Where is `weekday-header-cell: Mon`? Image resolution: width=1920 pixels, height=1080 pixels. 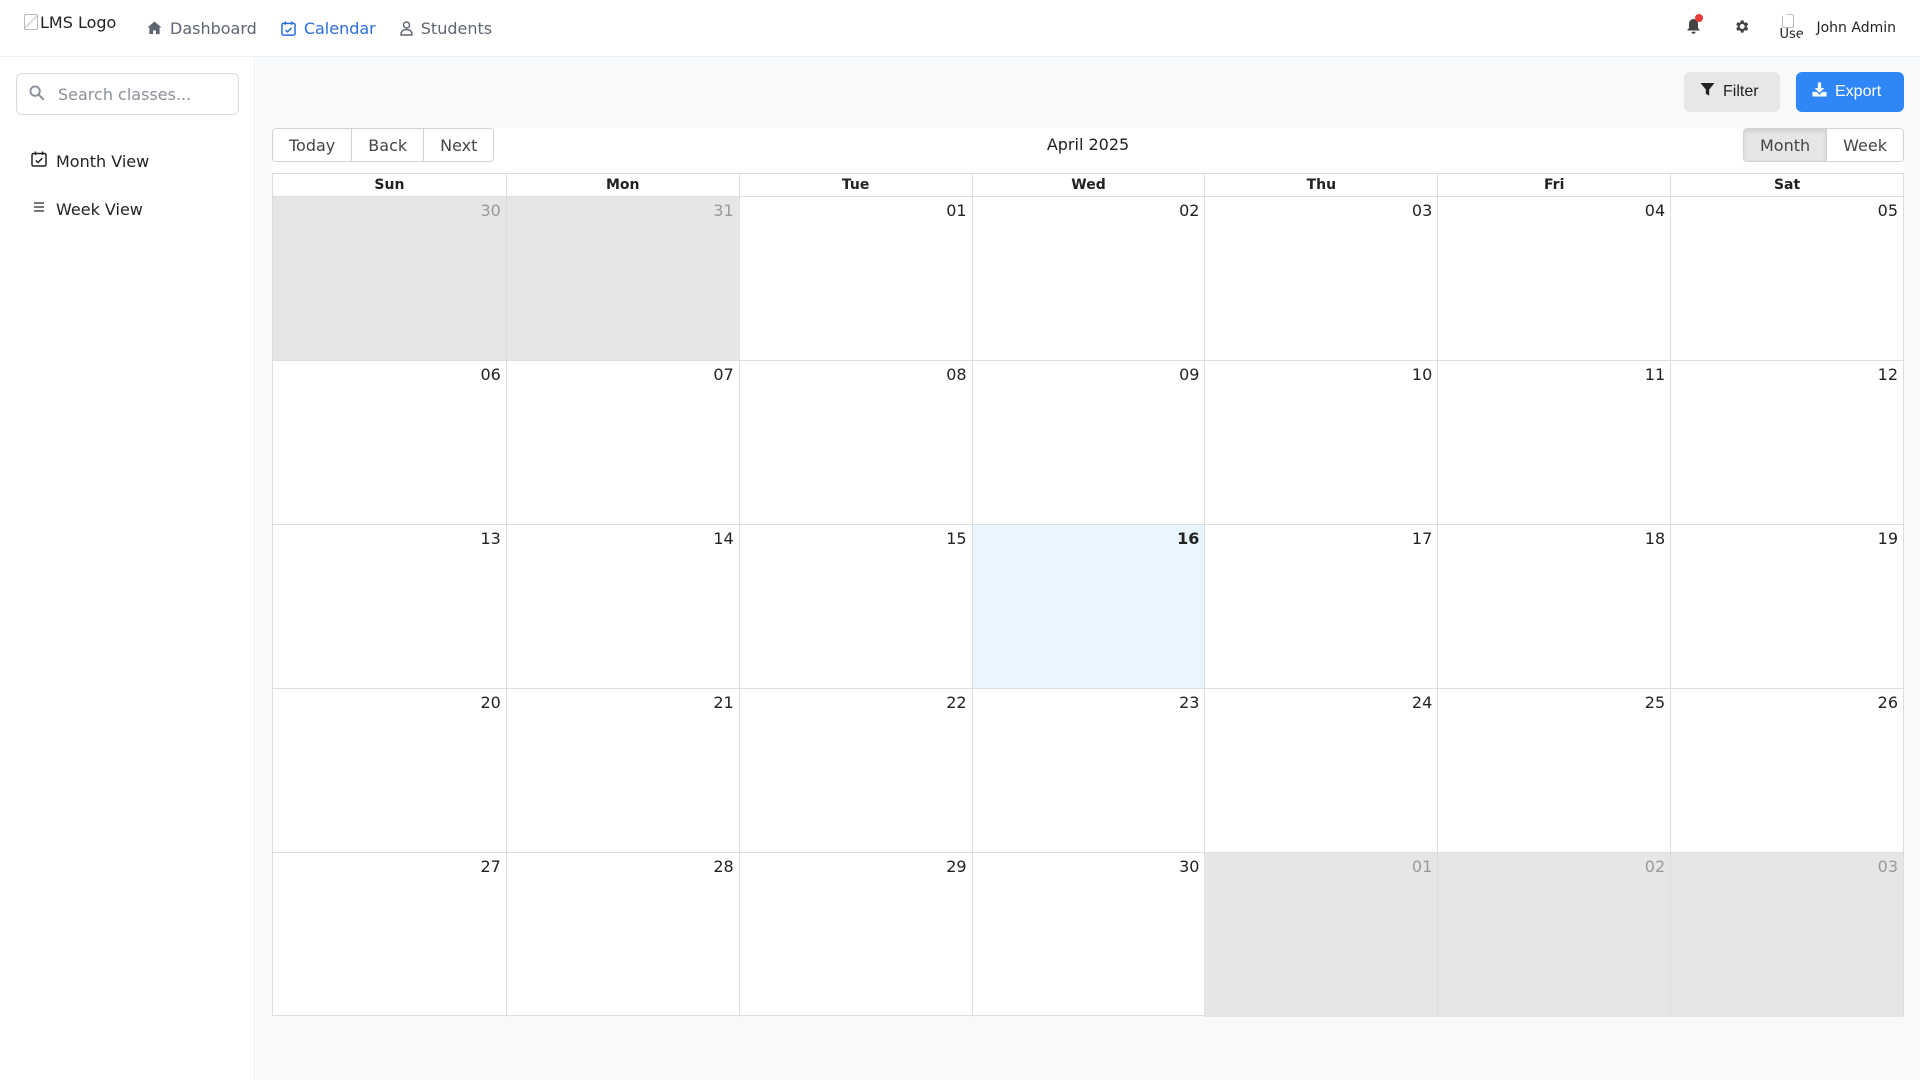
weekday-header-cell: Mon is located at coordinates (622, 185).